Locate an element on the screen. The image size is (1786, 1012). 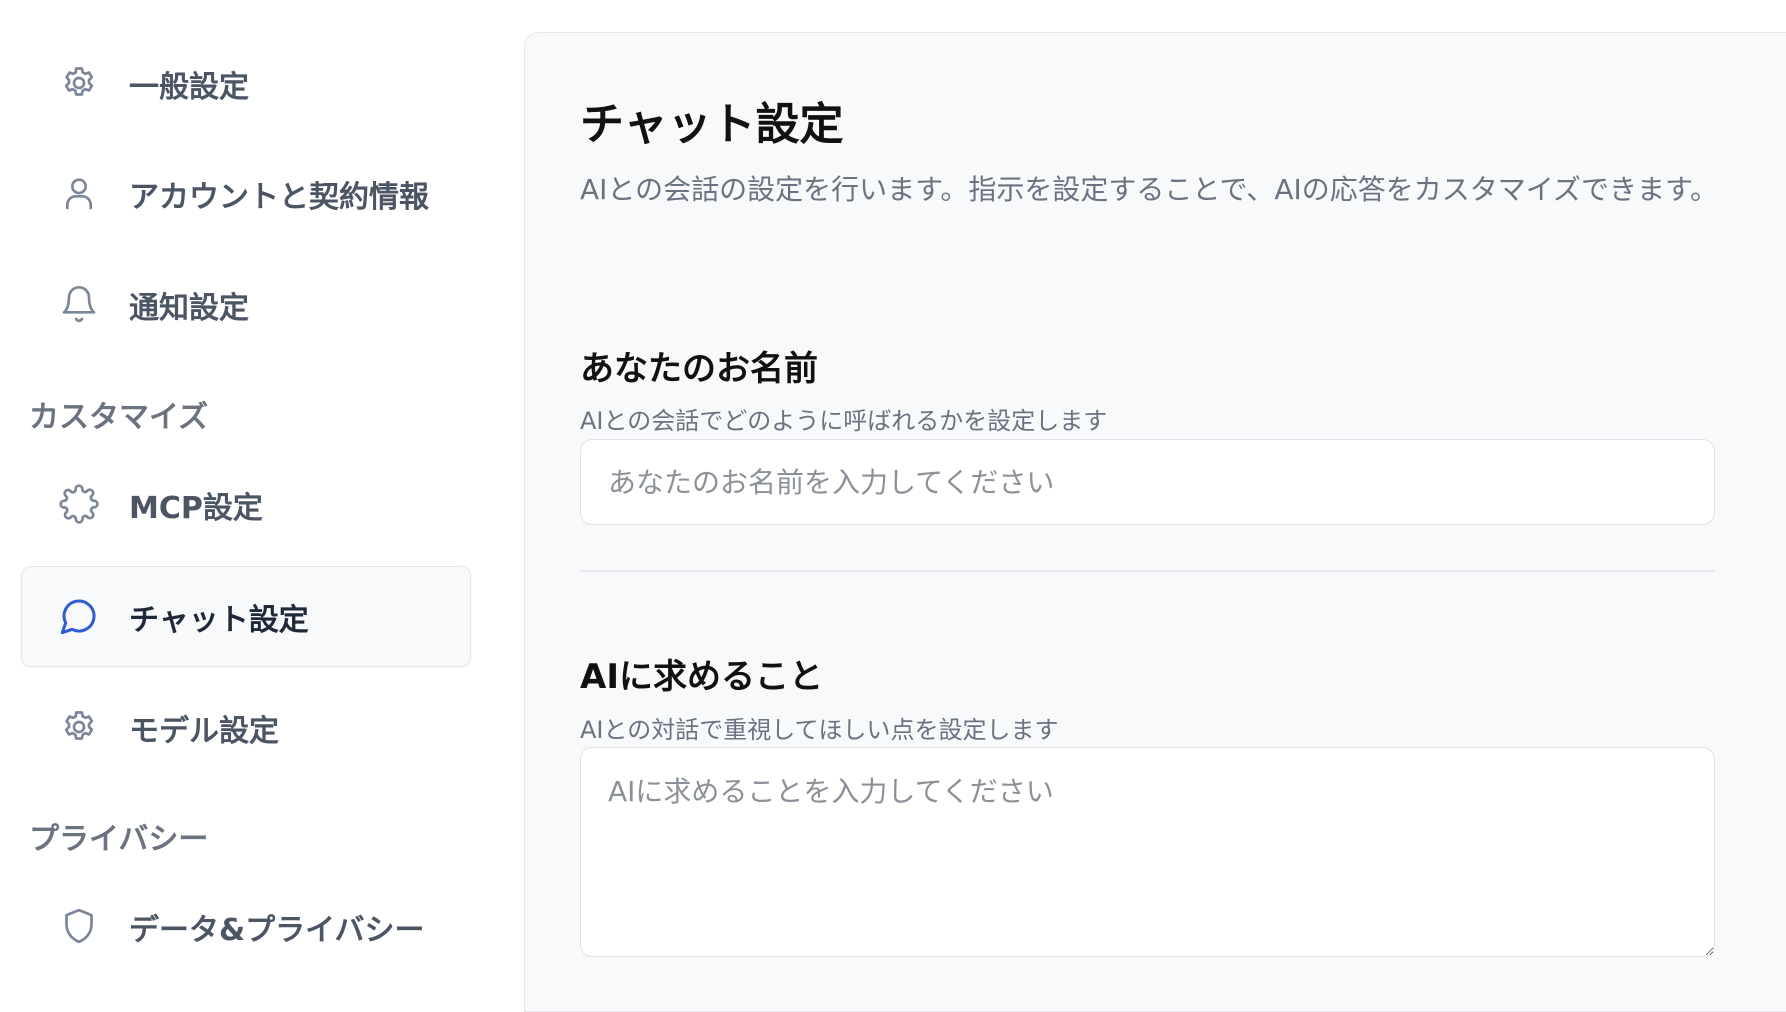
sidebar-item-label: データ&プライバシー is located at coordinates (277, 930).